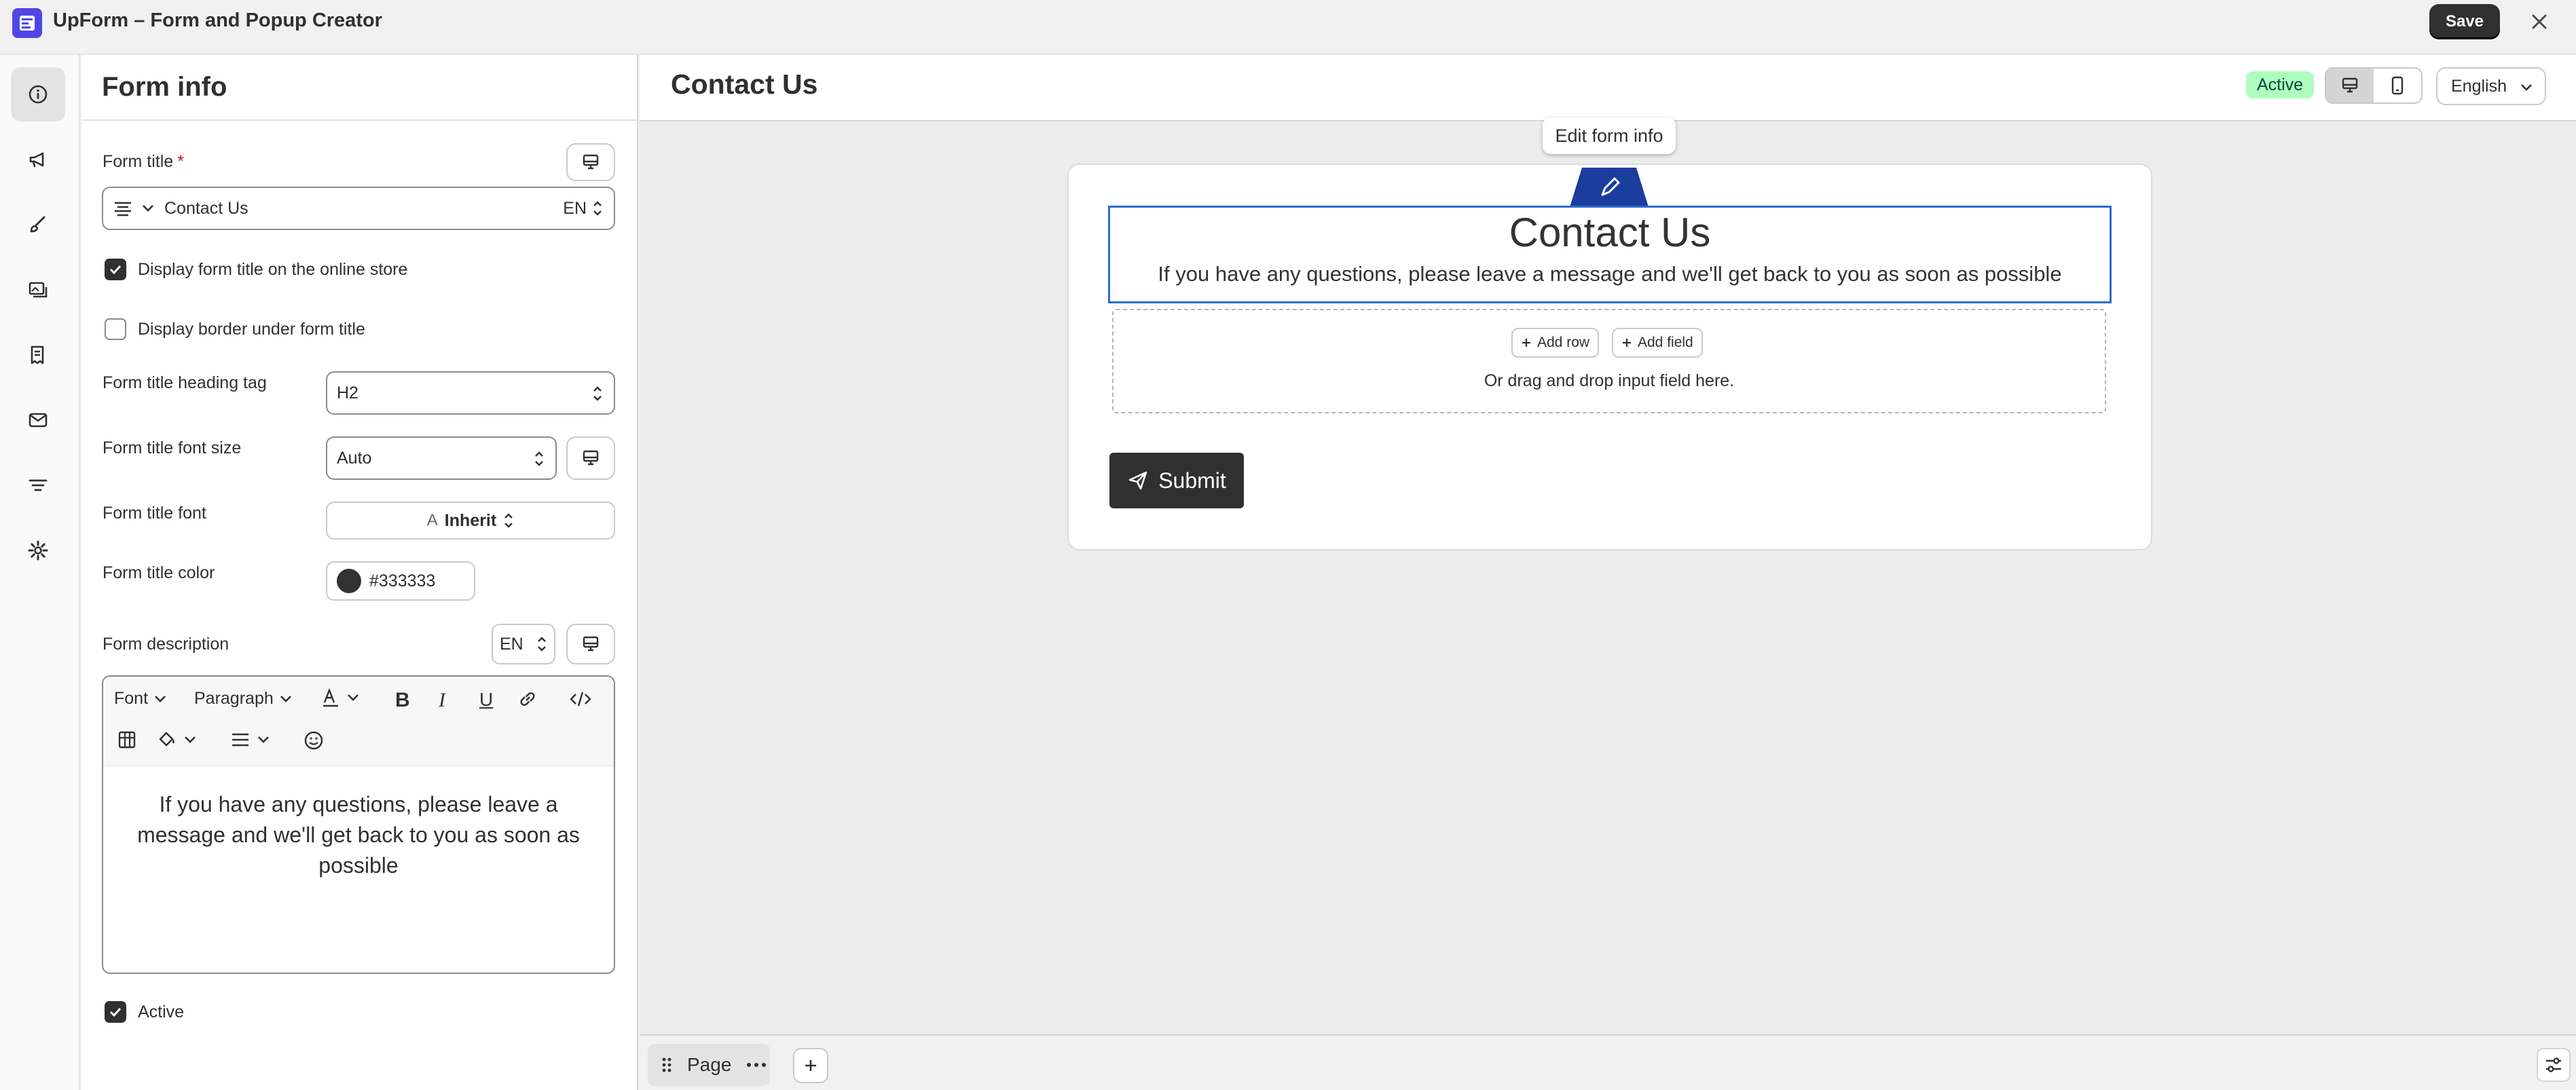 The height and width of the screenshot is (1090, 2576). I want to click on device-toggle, so click(2374, 85).